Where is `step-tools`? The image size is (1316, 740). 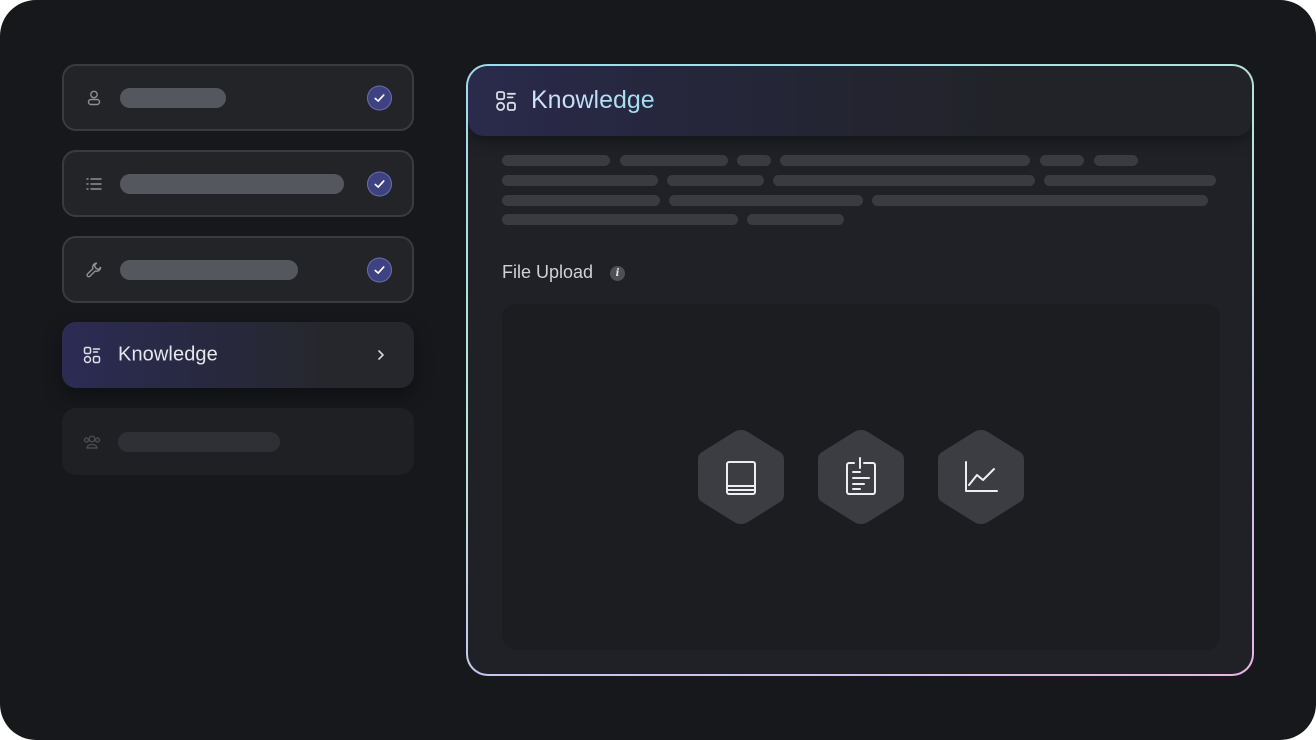
step-tools is located at coordinates (238, 269).